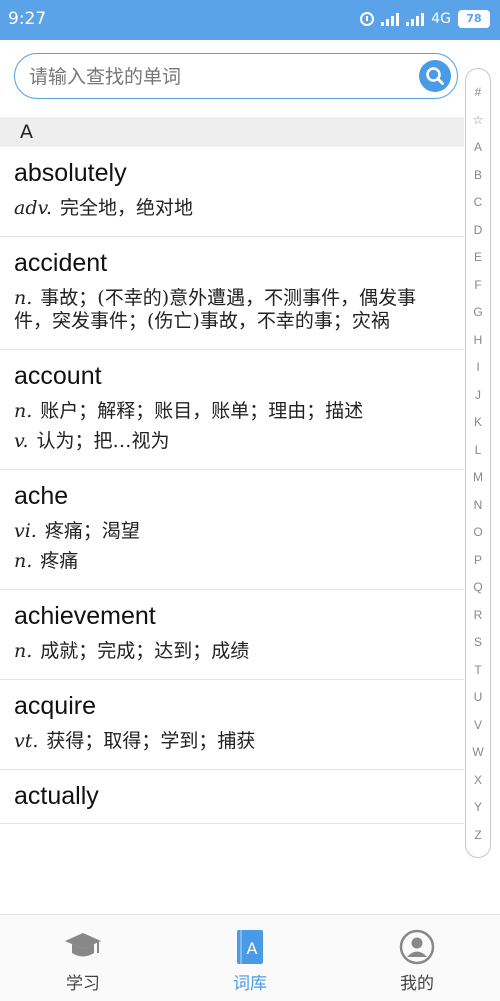 The height and width of the screenshot is (1001, 500). What do you see at coordinates (224, 77) in the screenshot?
I see `search-input` at bounding box center [224, 77].